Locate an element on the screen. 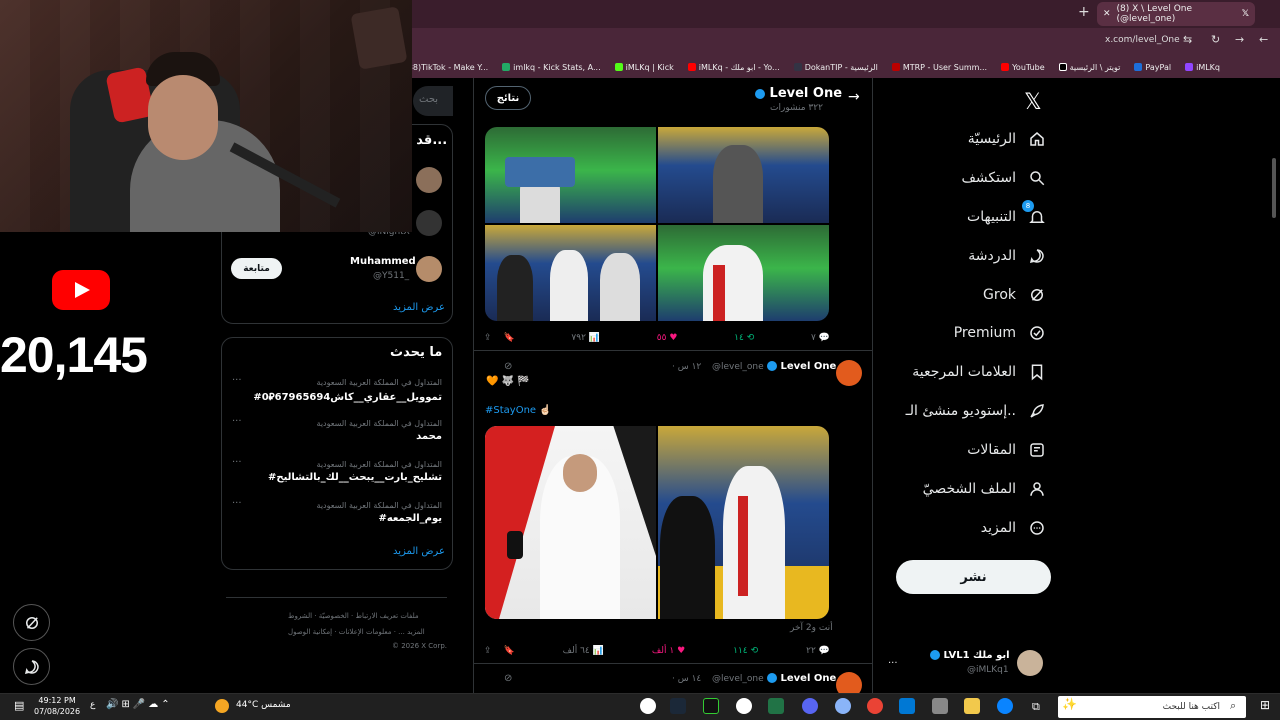  nav-notifications: التنبيهات 8 is located at coordinates (963, 216).